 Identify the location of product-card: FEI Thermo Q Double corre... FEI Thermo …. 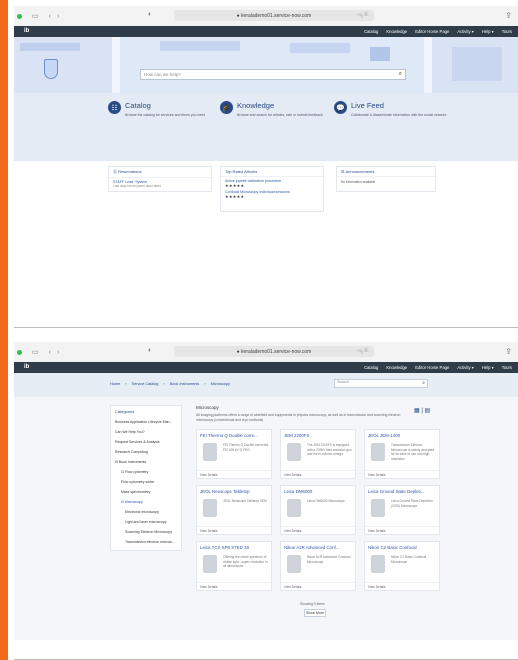
(234, 454).